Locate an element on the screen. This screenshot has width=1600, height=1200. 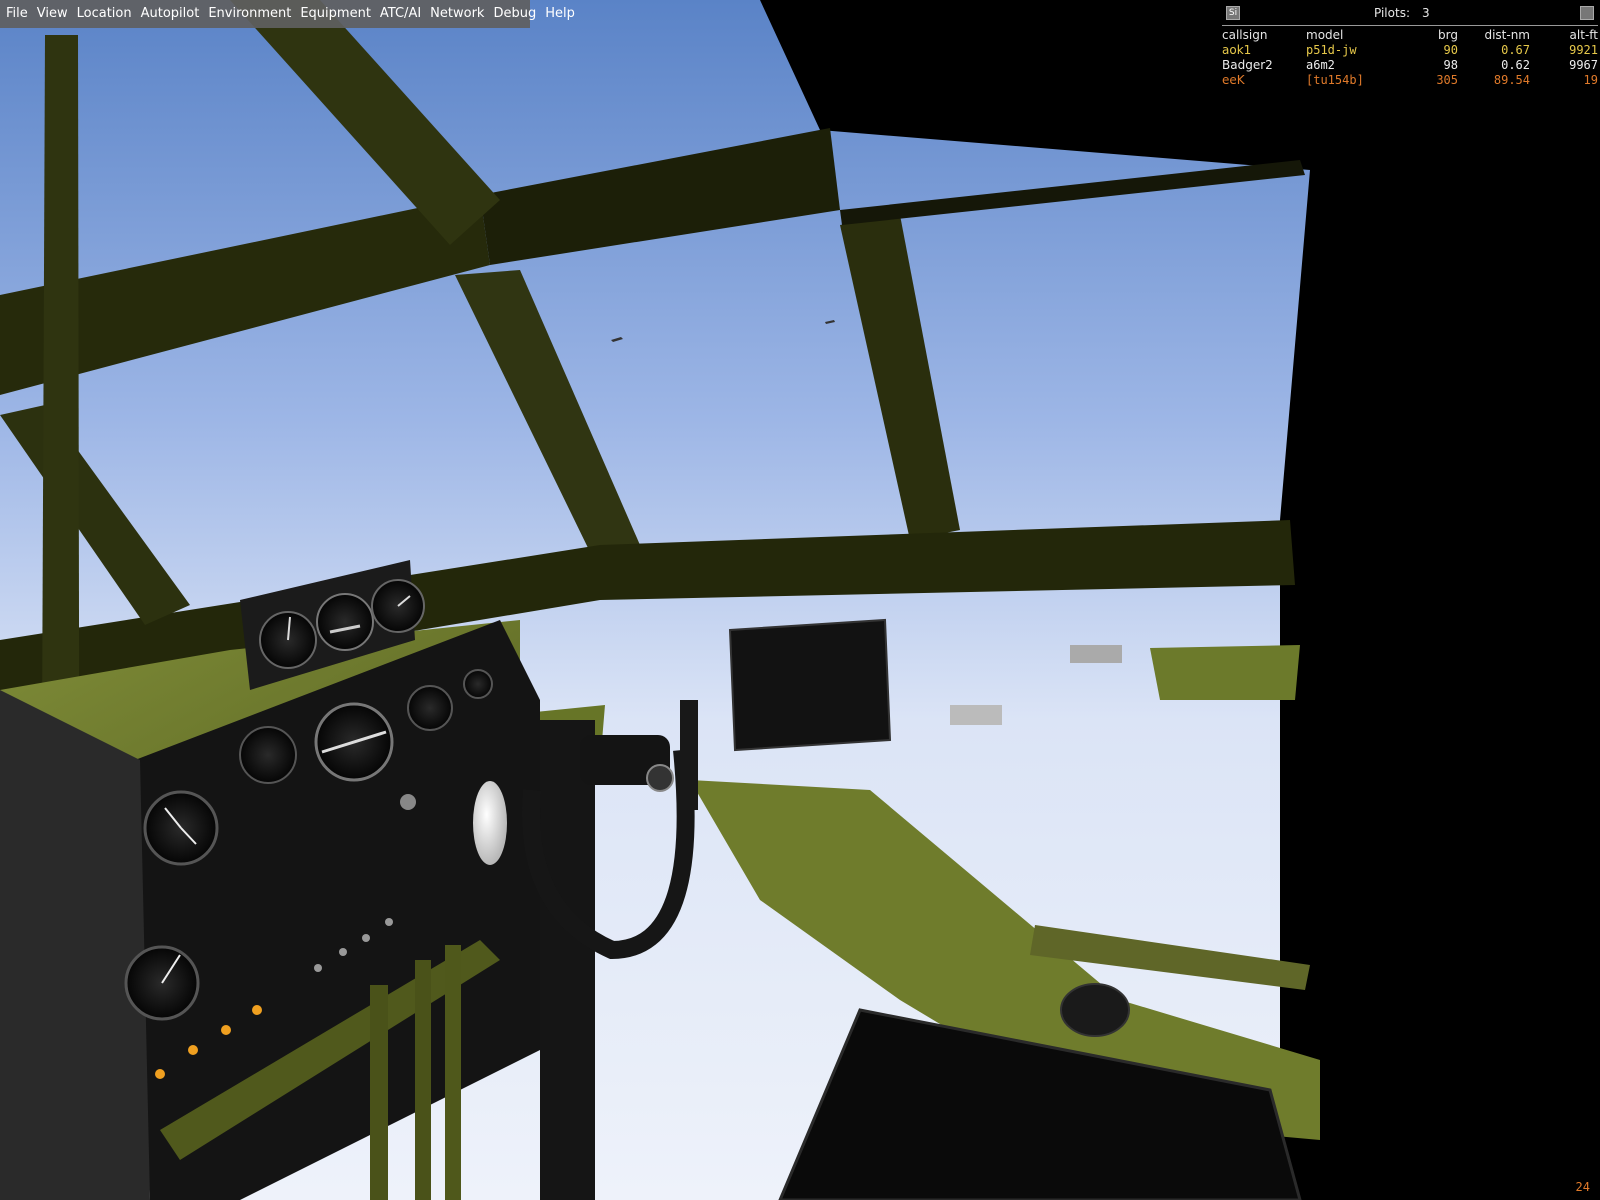
pilot-table-header-row: callsign model brg dist-nm alt-ft is located at coordinates (1410, 35).